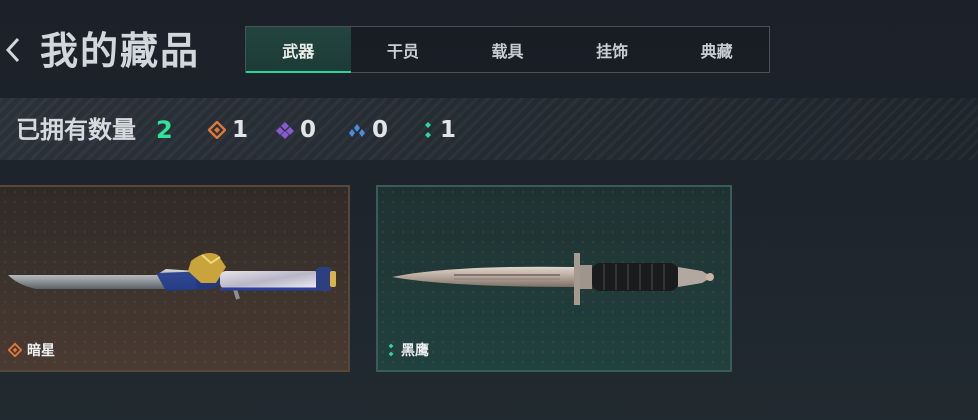 This screenshot has width=978, height=420. I want to click on weapon-card-name: 黑鹰, so click(407, 350).